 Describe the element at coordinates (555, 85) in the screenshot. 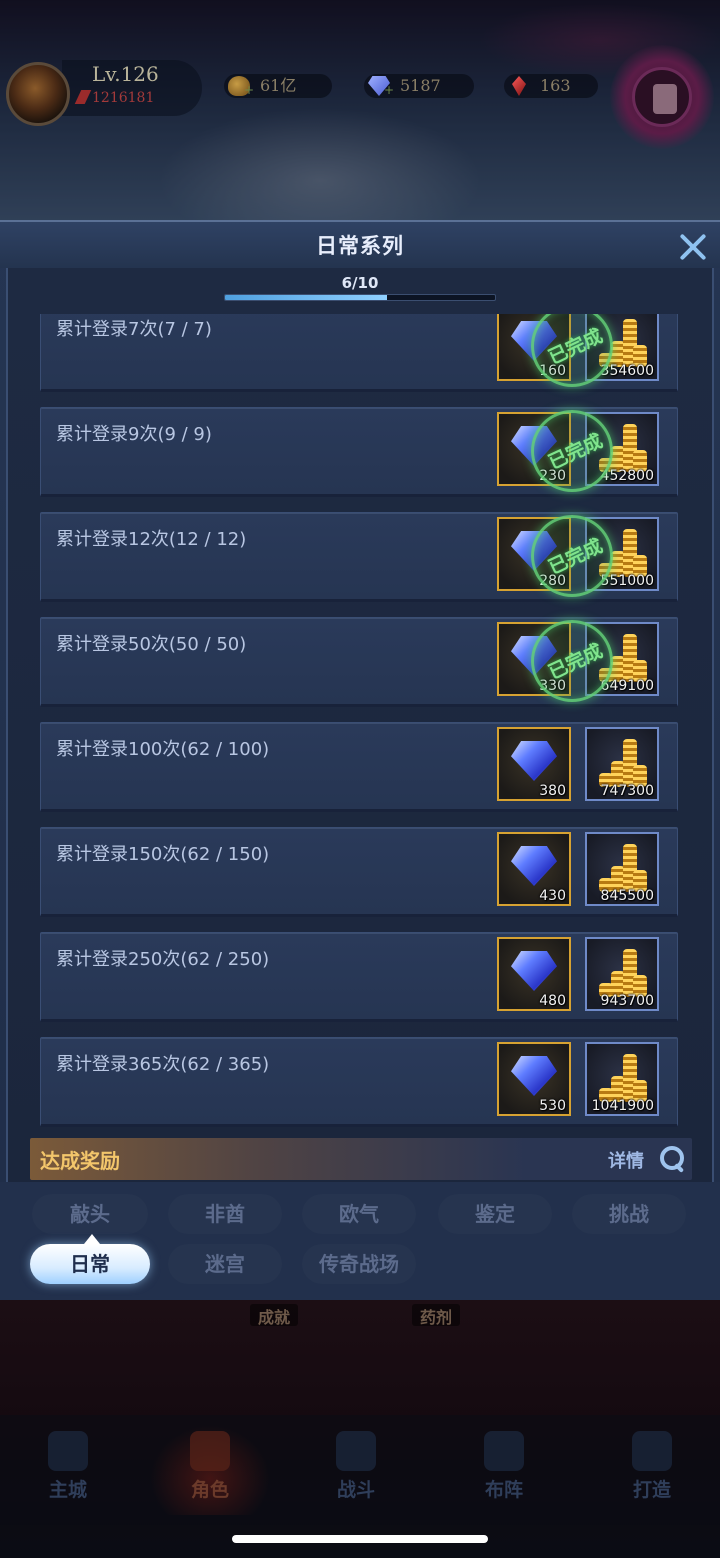

I see `ruby-amount: 163` at that location.